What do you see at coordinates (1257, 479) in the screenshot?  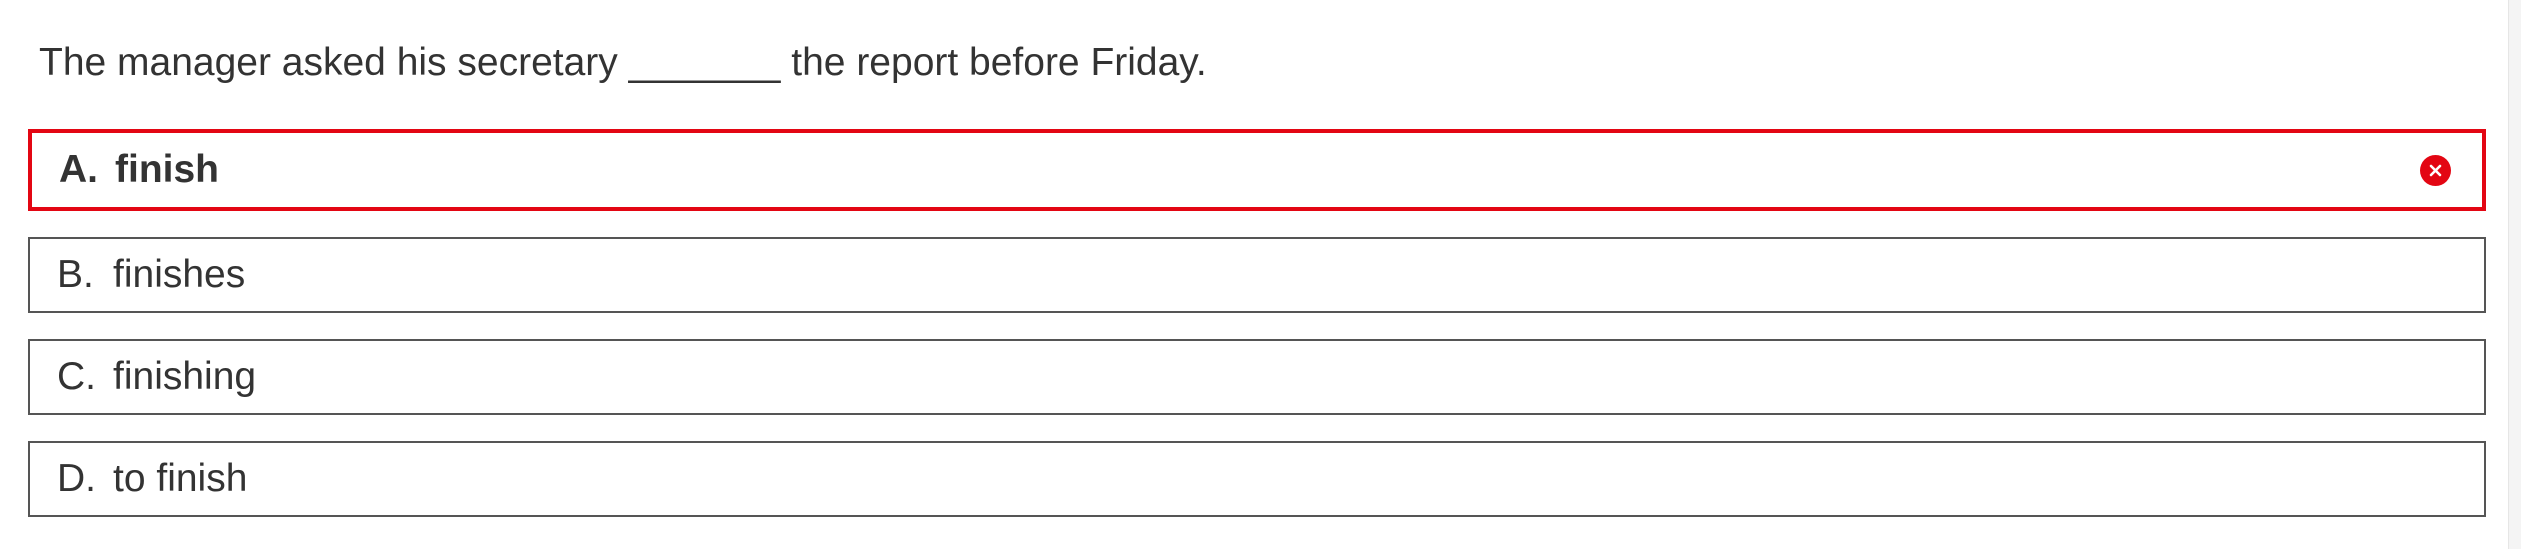 I see `option-d: D. to finish` at bounding box center [1257, 479].